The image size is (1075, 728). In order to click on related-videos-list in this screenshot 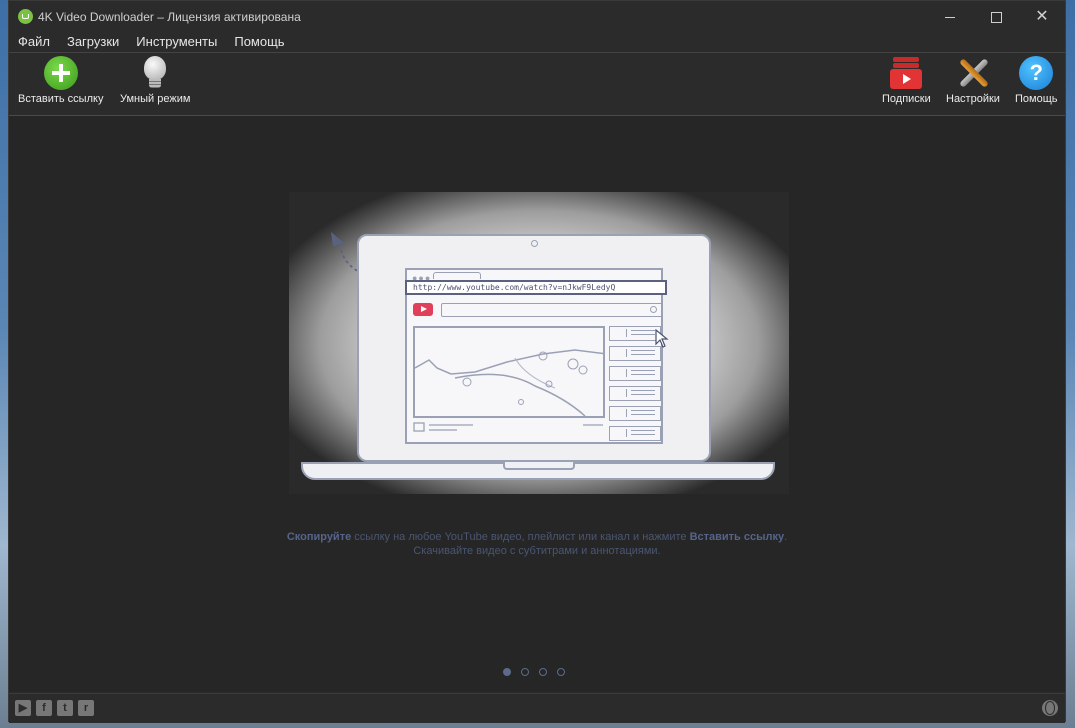, I will do `click(635, 386)`.